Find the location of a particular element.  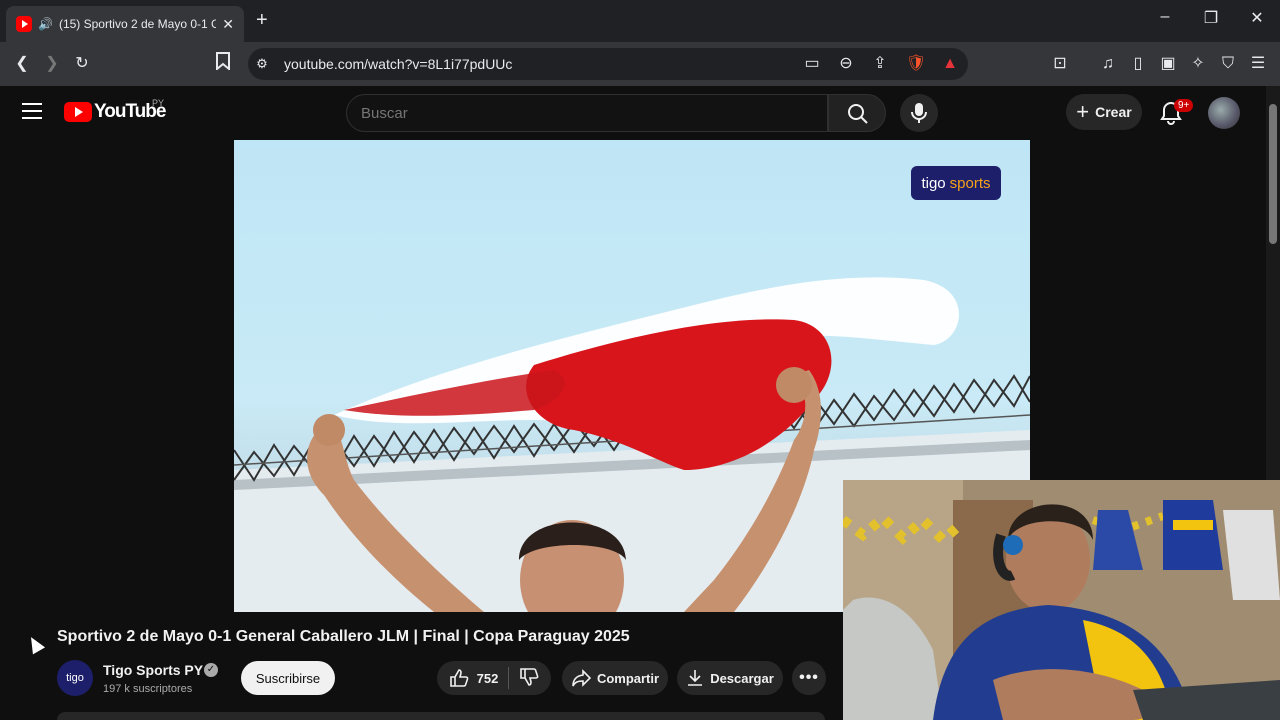

share-icon is located at coordinates (581, 678).